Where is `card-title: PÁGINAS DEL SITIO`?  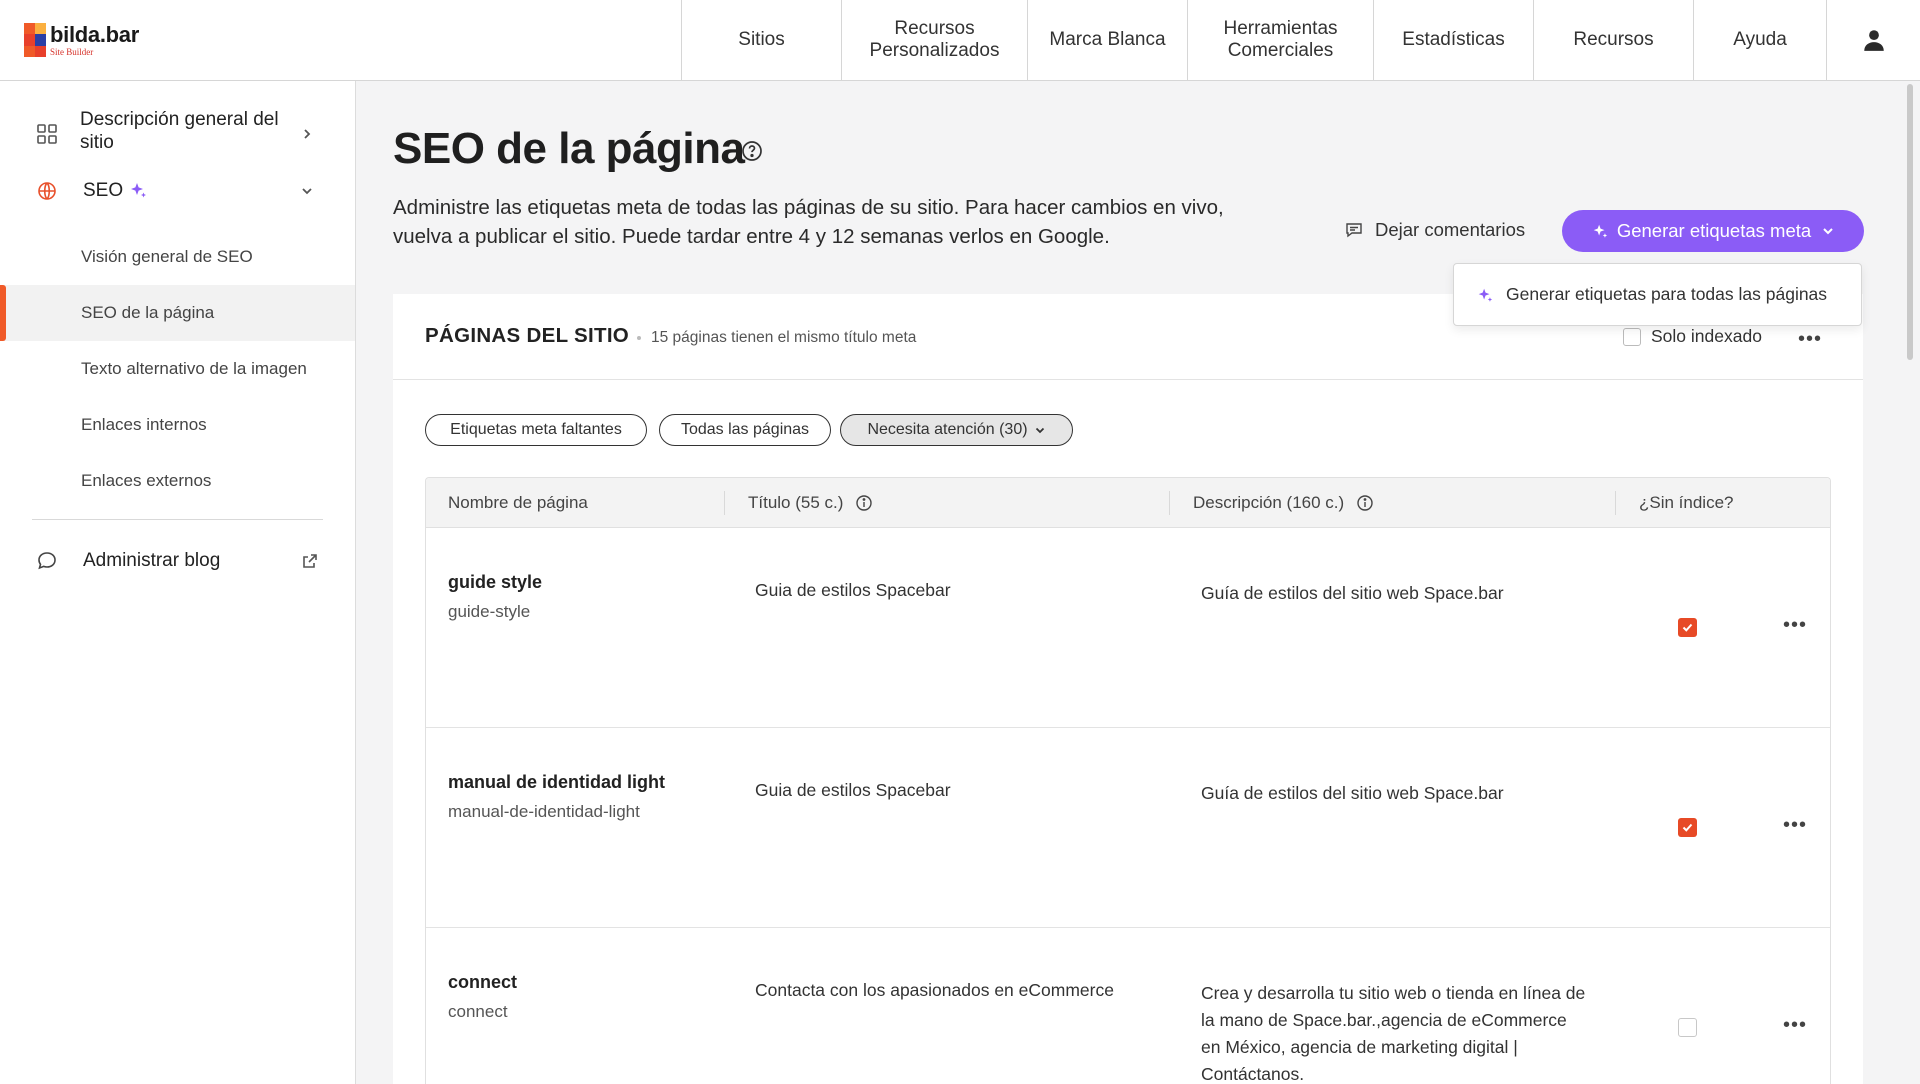
card-title: PÁGINAS DEL SITIO is located at coordinates (527, 335).